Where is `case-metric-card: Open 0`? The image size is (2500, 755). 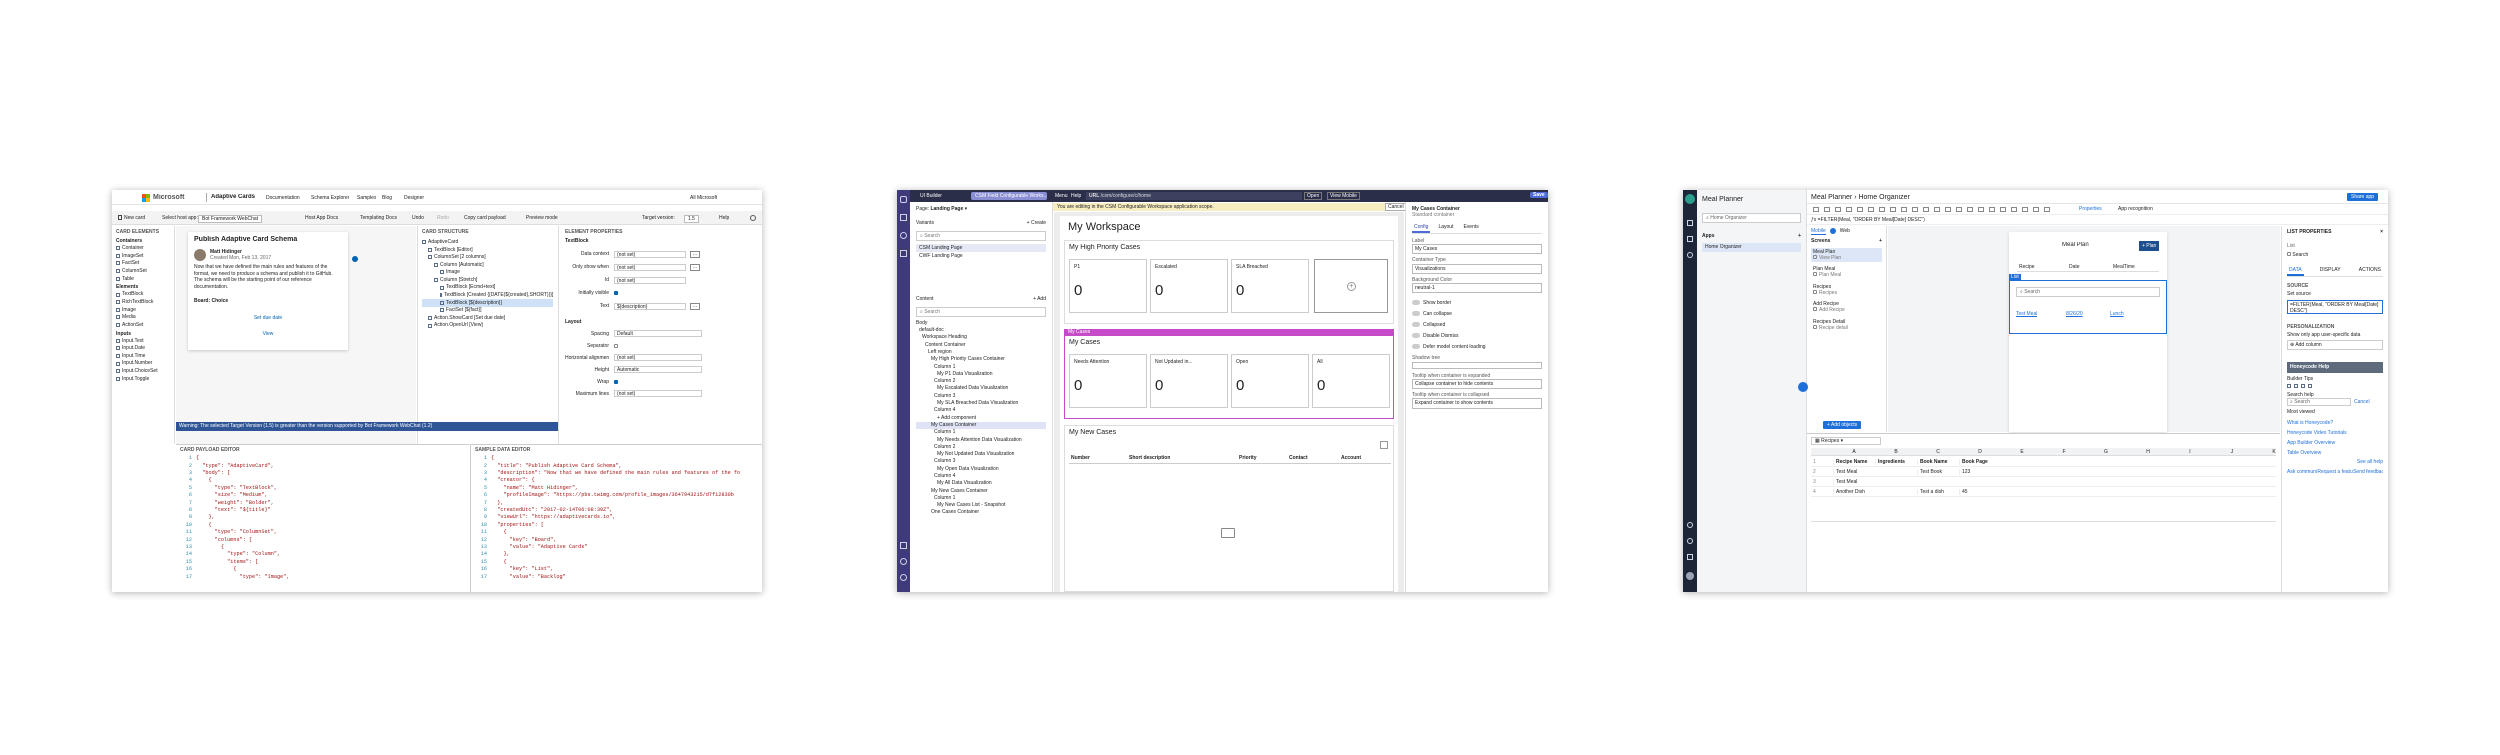
case-metric-card: Open 0 is located at coordinates (1270, 381).